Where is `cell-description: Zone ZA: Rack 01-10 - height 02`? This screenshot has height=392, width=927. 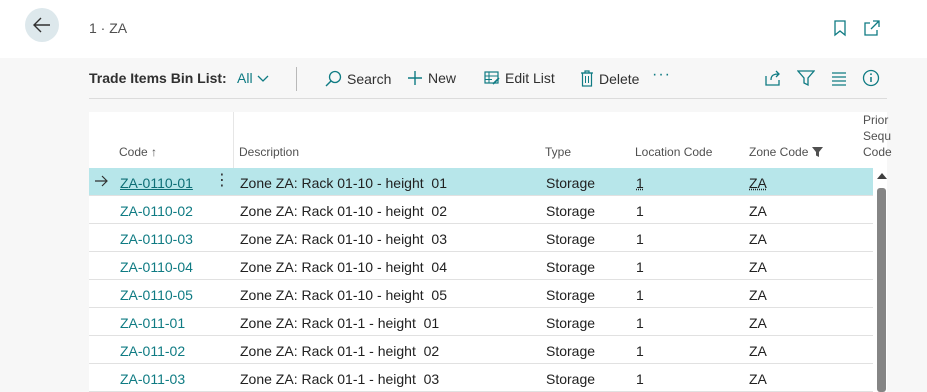 cell-description: Zone ZA: Rack 01-10 - height 02 is located at coordinates (343, 211).